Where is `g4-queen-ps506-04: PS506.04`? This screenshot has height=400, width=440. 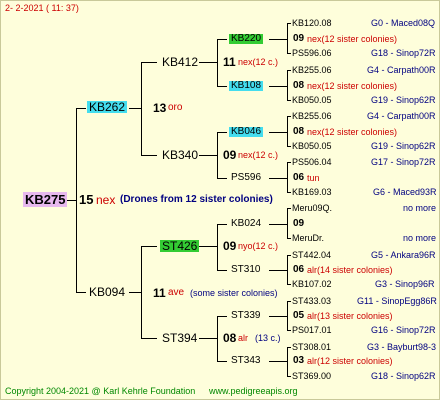 g4-queen-ps506-04: PS506.04 is located at coordinates (312, 162).